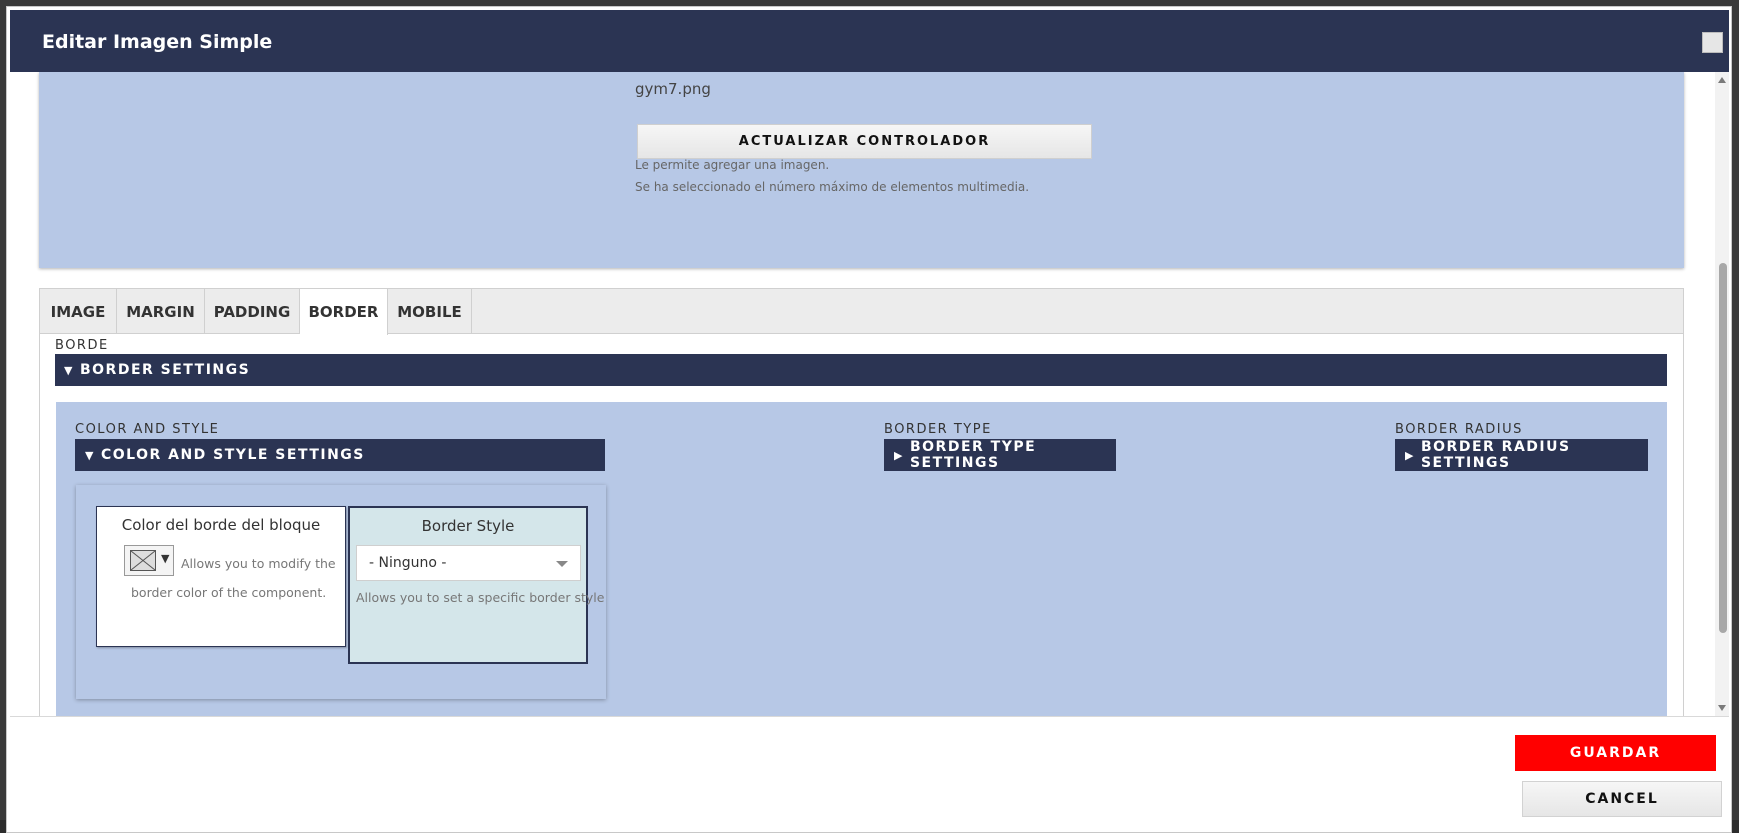  Describe the element at coordinates (1495, 455) in the screenshot. I see `border-radius-bar-label: BORDER RADIUS SETTINGS` at that location.